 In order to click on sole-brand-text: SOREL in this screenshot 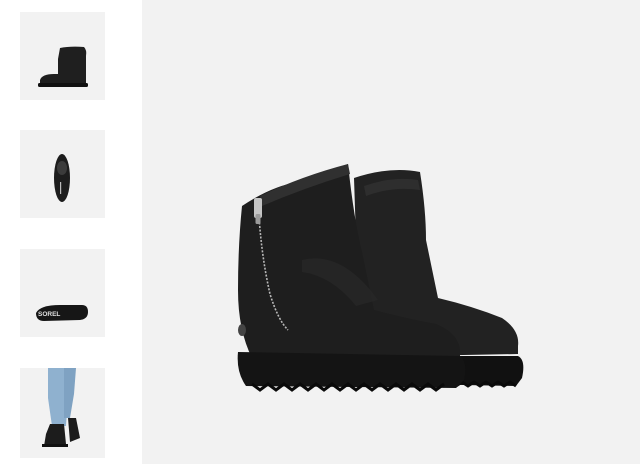, I will do `click(49, 314)`.